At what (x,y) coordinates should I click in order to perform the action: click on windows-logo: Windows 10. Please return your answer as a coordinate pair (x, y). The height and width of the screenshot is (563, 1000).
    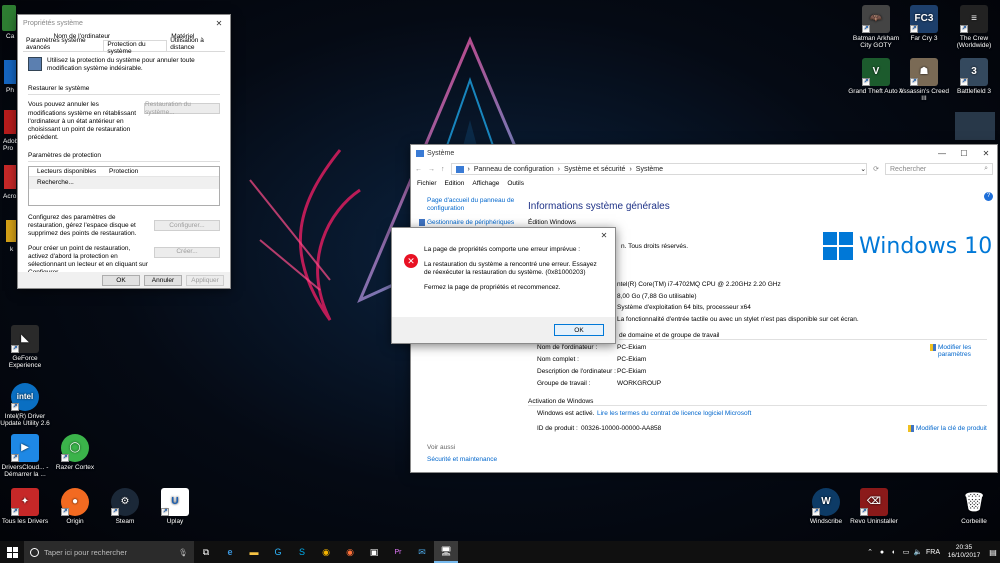
    Looking at the image, I should click on (907, 246).